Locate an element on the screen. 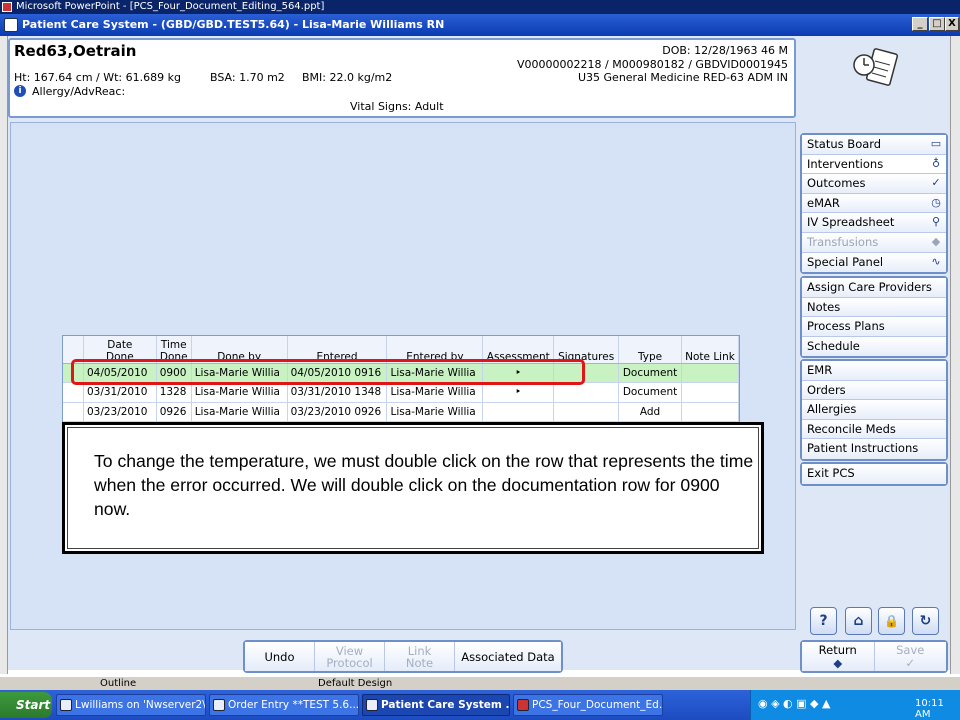 The height and width of the screenshot is (720, 960). ppt-outline-tab: Outline is located at coordinates (118, 683).